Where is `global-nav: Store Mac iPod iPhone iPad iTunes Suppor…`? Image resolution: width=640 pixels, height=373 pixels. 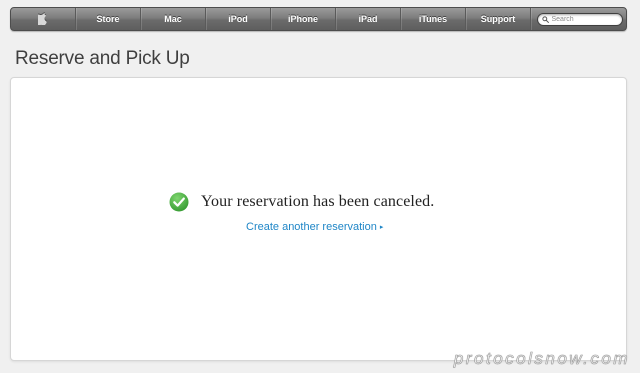
global-nav: Store Mac iPod iPhone iPad iTunes Suppor… is located at coordinates (318, 19).